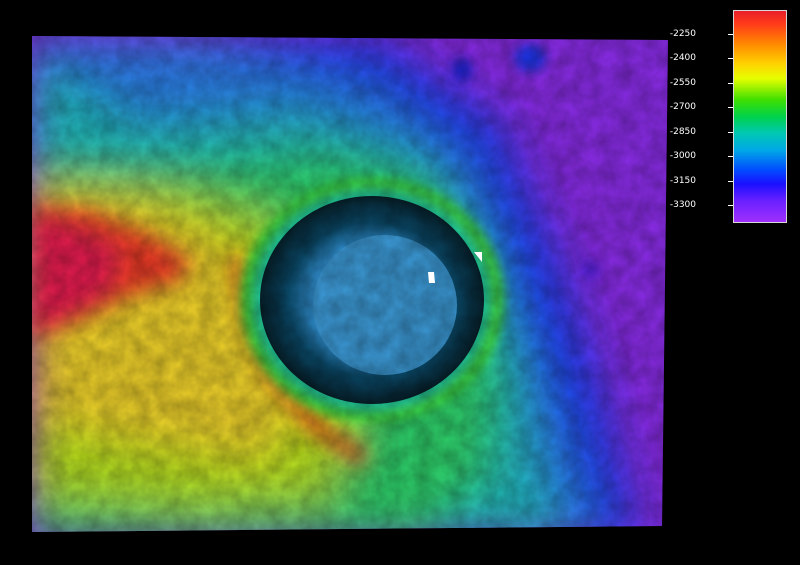  Describe the element at coordinates (682, 205) in the screenshot. I see `tick-label: -3300` at that location.